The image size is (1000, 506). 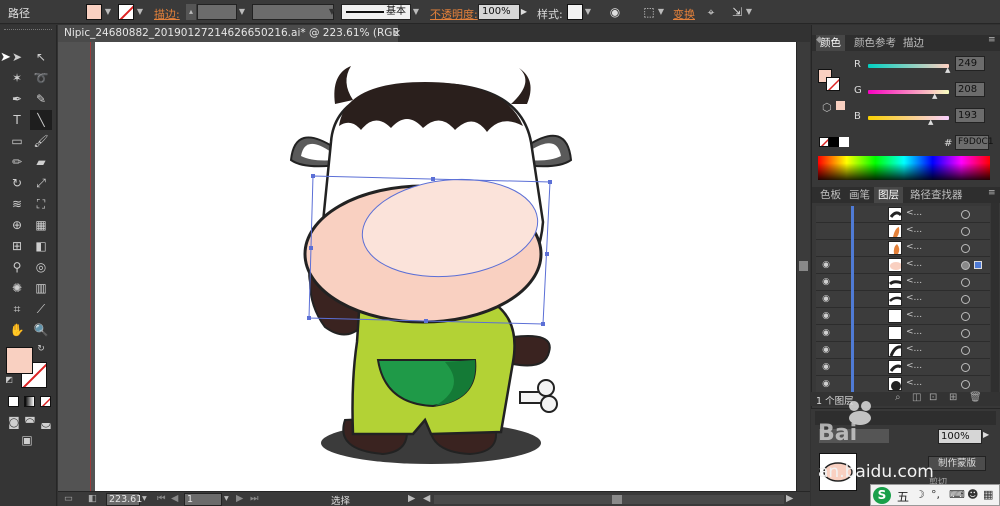 I want to click on zoom-field: 223.61, so click(x=124, y=499).